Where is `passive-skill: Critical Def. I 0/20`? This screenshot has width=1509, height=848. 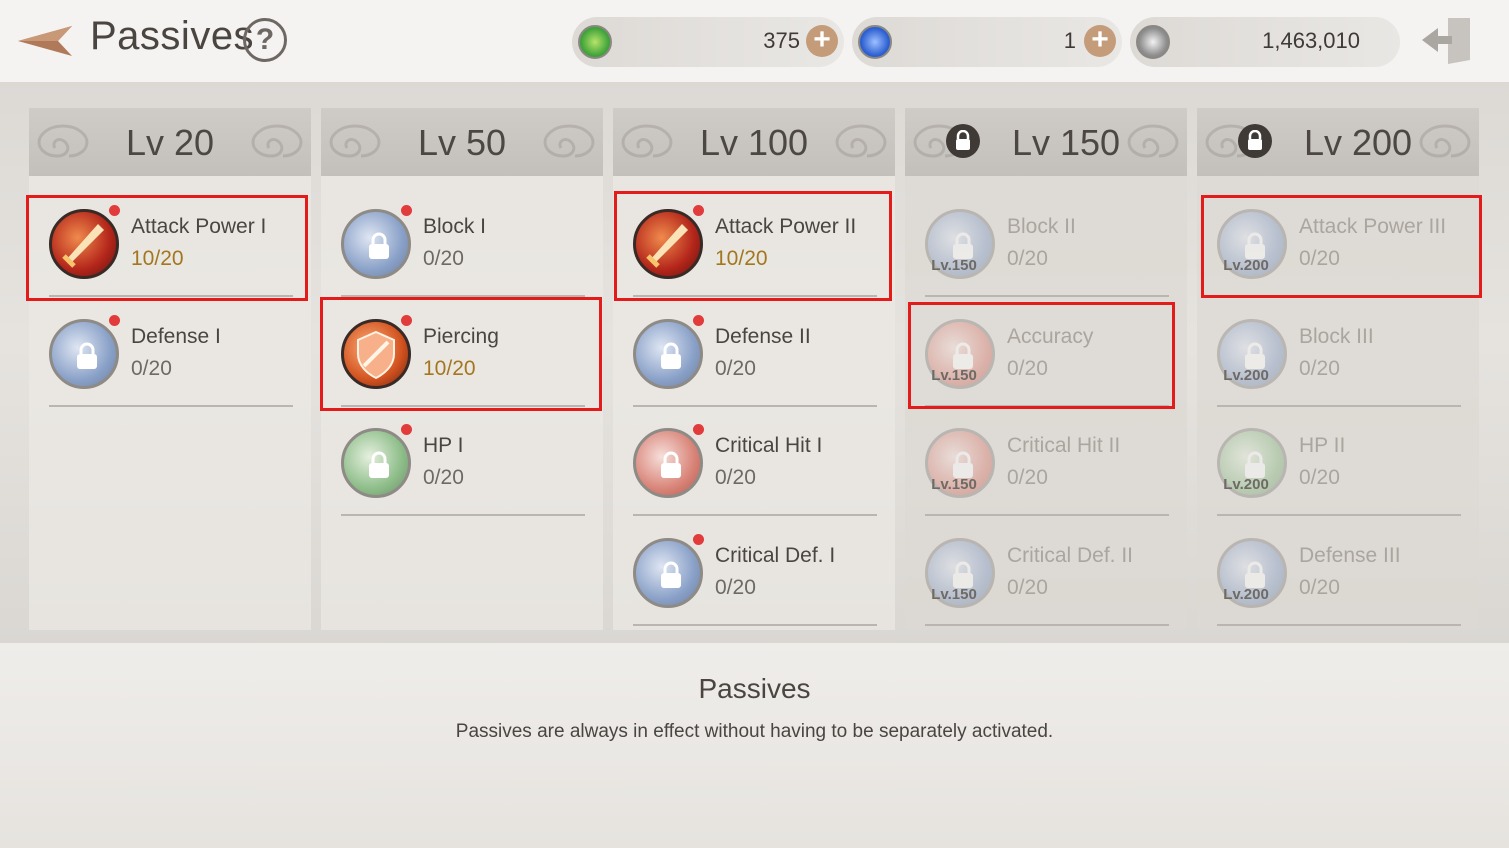 passive-skill: Critical Def. I 0/20 is located at coordinates (755, 574).